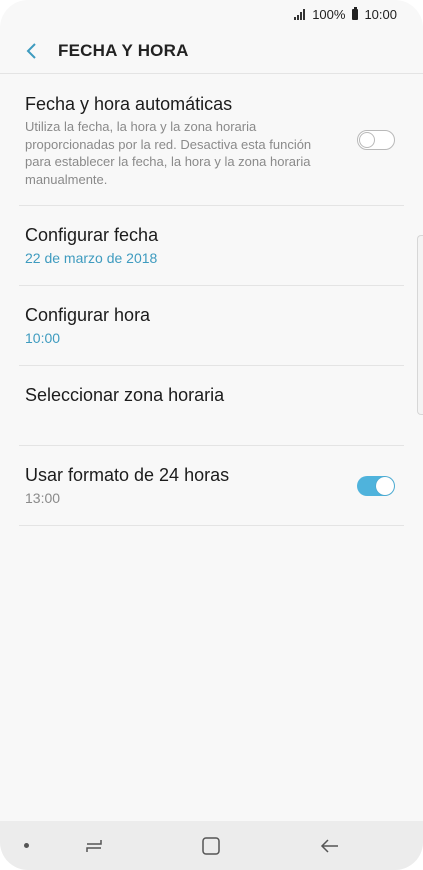 The height and width of the screenshot is (870, 423). What do you see at coordinates (380, 14) in the screenshot?
I see `status-time: 10:00` at bounding box center [380, 14].